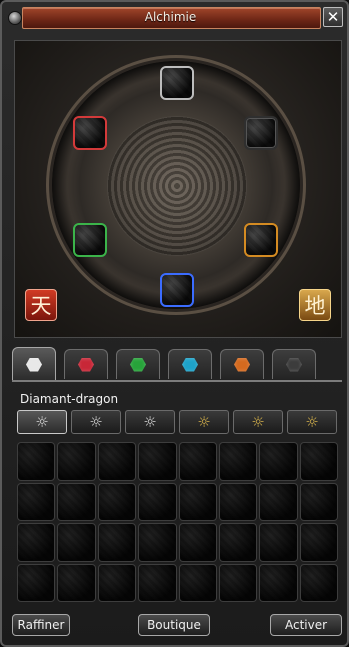 This screenshot has width=349, height=647. I want to click on slot-bottom, so click(177, 290).